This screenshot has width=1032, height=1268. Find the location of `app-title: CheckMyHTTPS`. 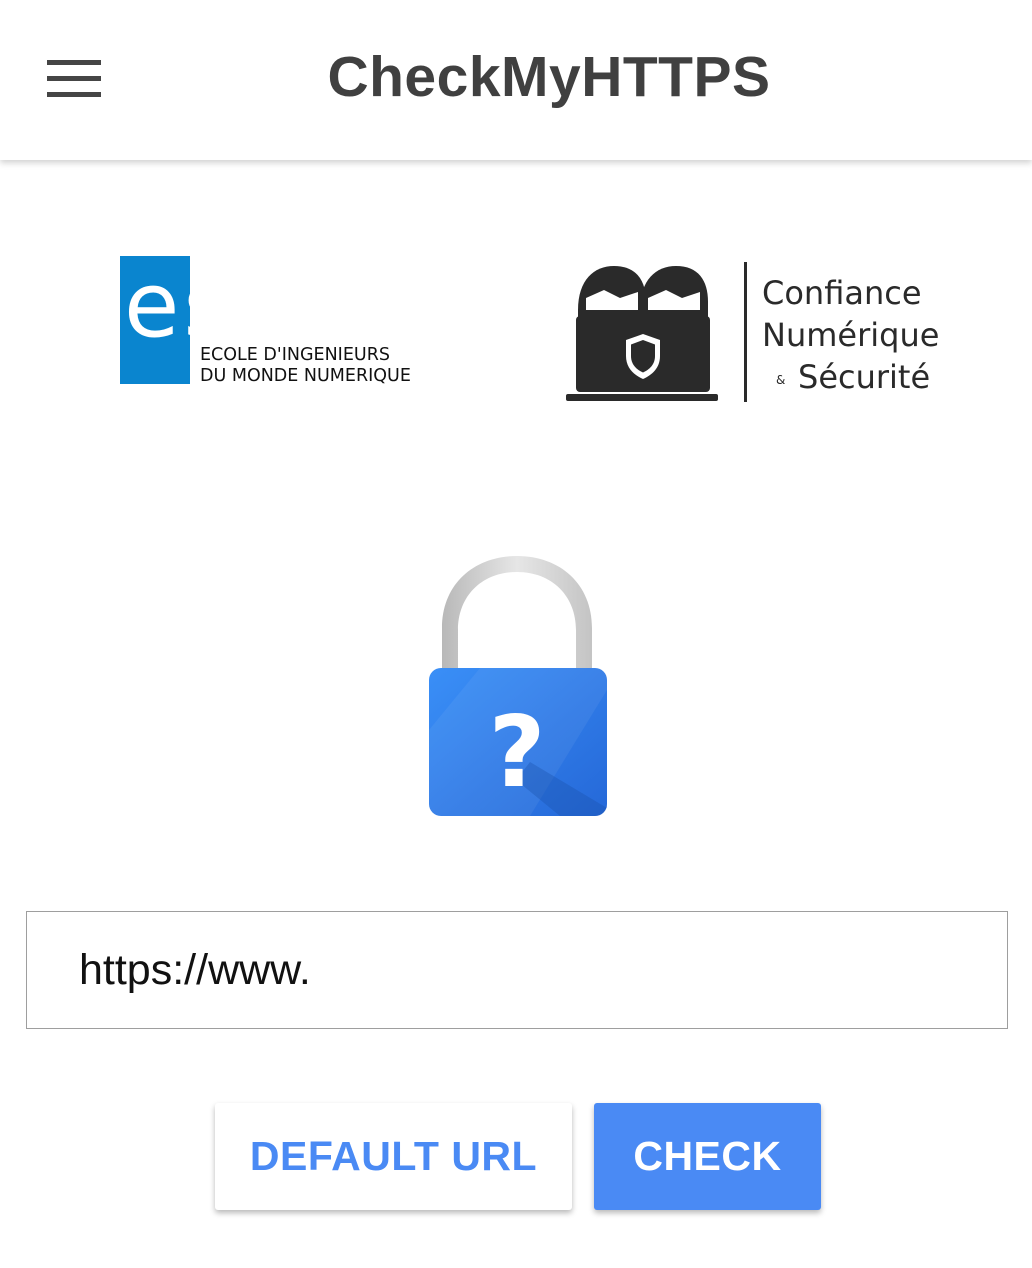

app-title: CheckMyHTTPS is located at coordinates (549, 77).